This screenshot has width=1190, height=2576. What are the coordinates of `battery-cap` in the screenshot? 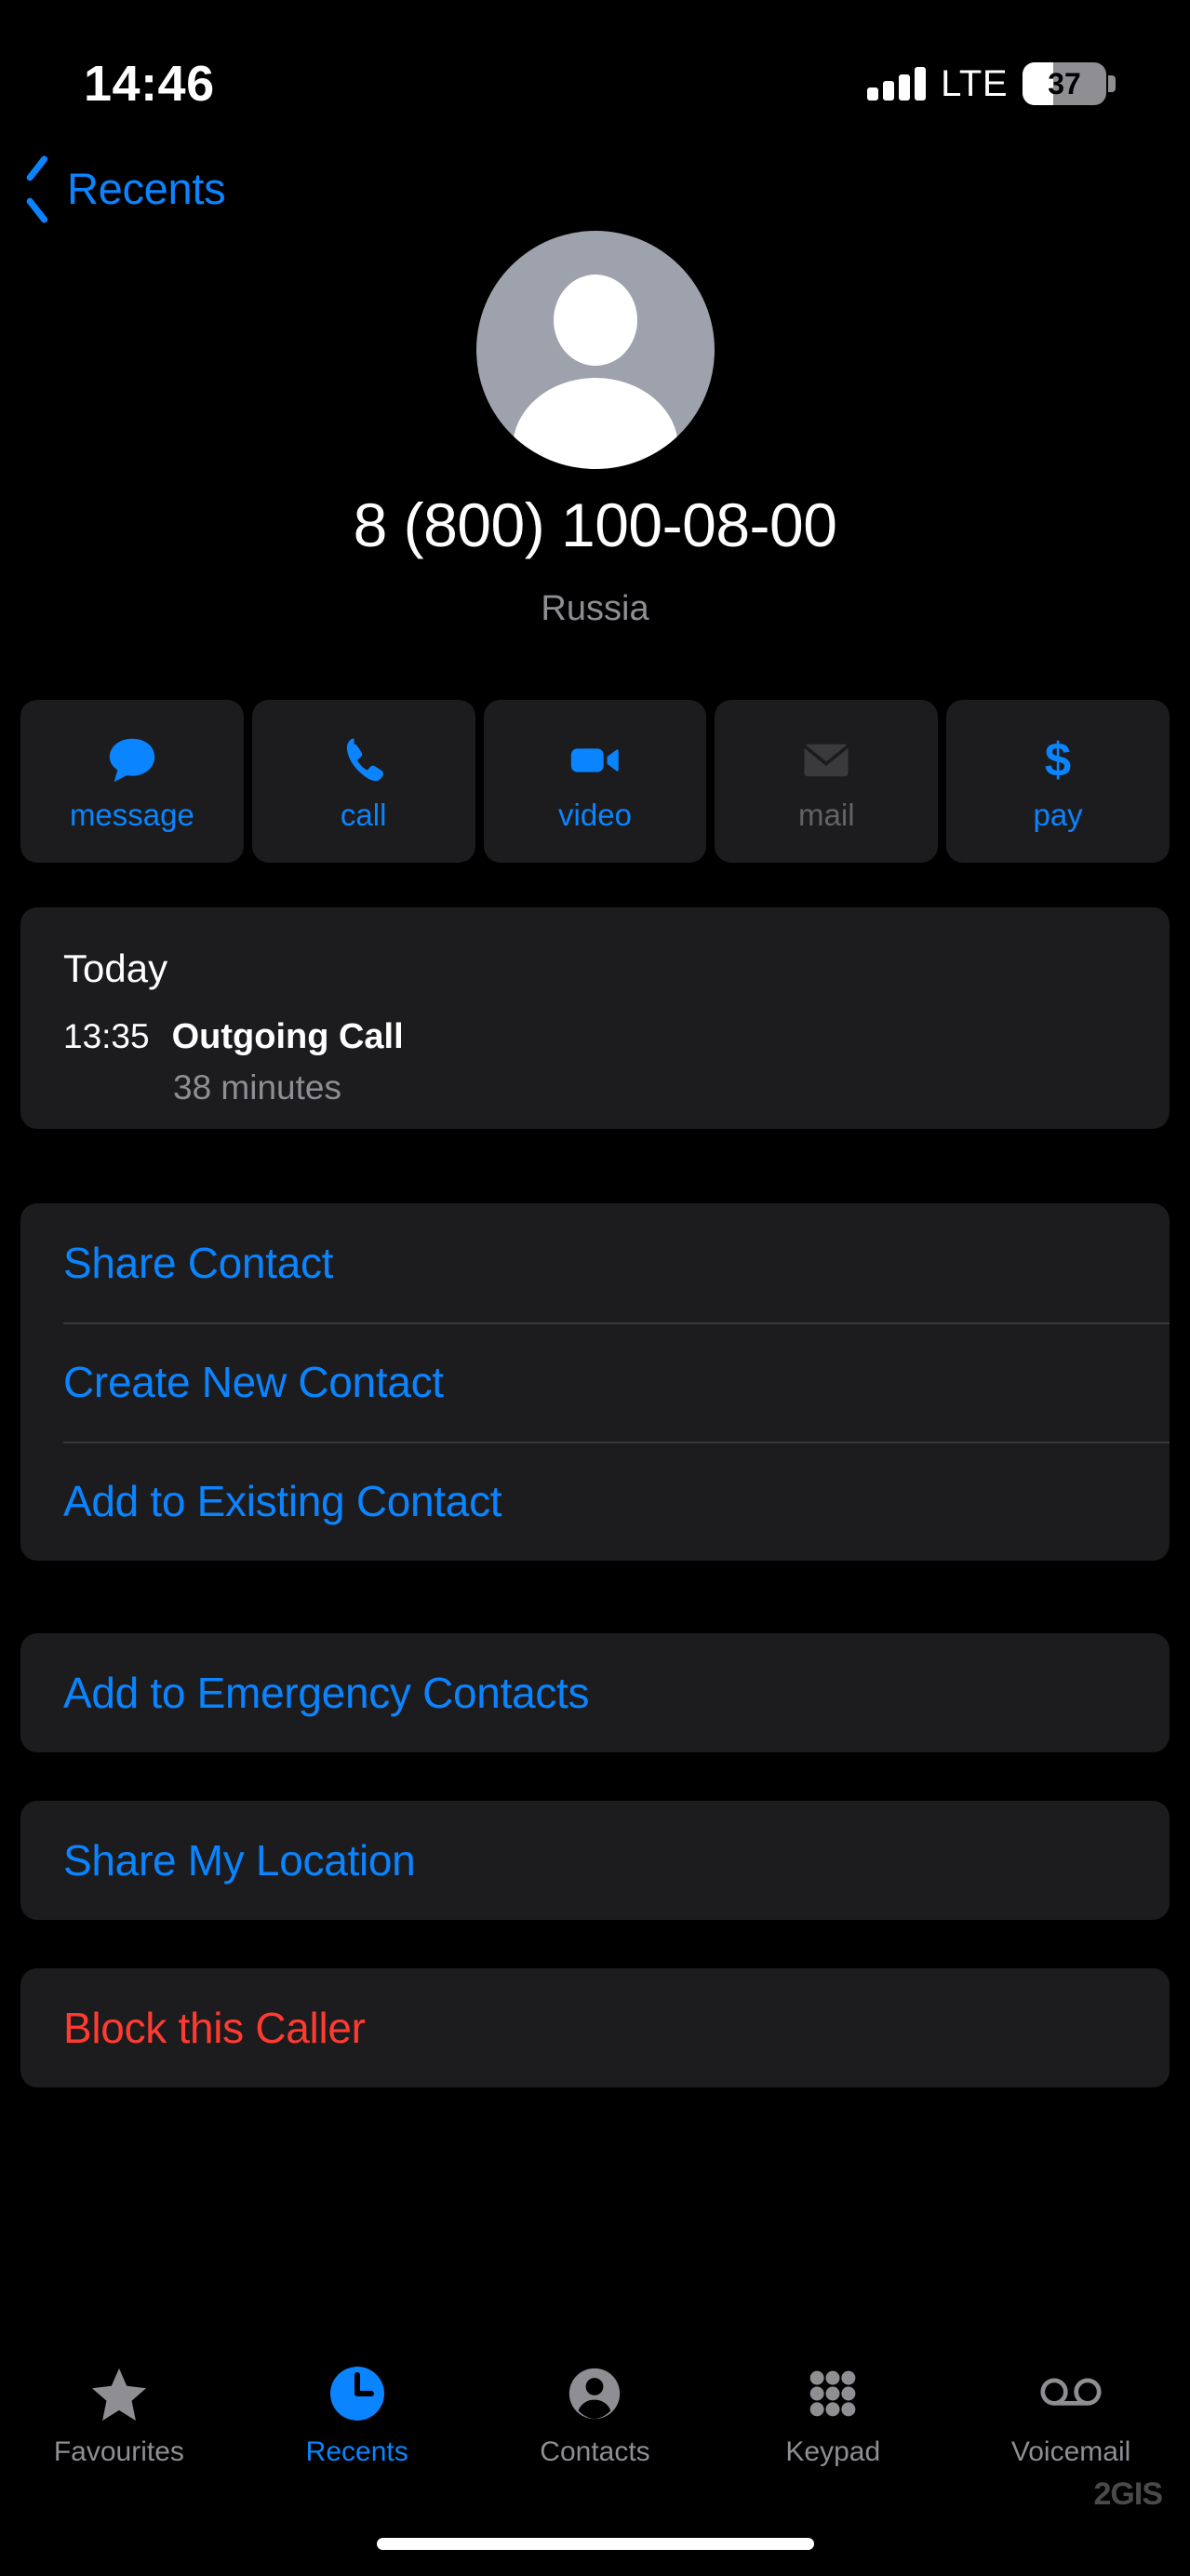 It's located at (1112, 83).